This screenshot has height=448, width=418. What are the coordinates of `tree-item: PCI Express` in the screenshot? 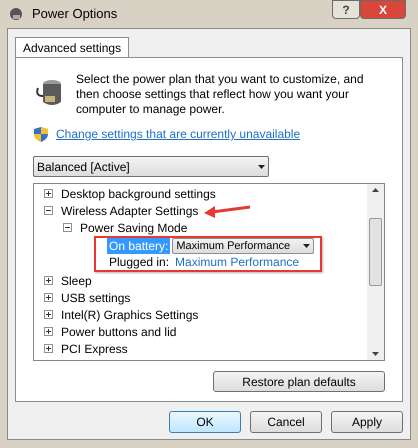 It's located at (94, 349).